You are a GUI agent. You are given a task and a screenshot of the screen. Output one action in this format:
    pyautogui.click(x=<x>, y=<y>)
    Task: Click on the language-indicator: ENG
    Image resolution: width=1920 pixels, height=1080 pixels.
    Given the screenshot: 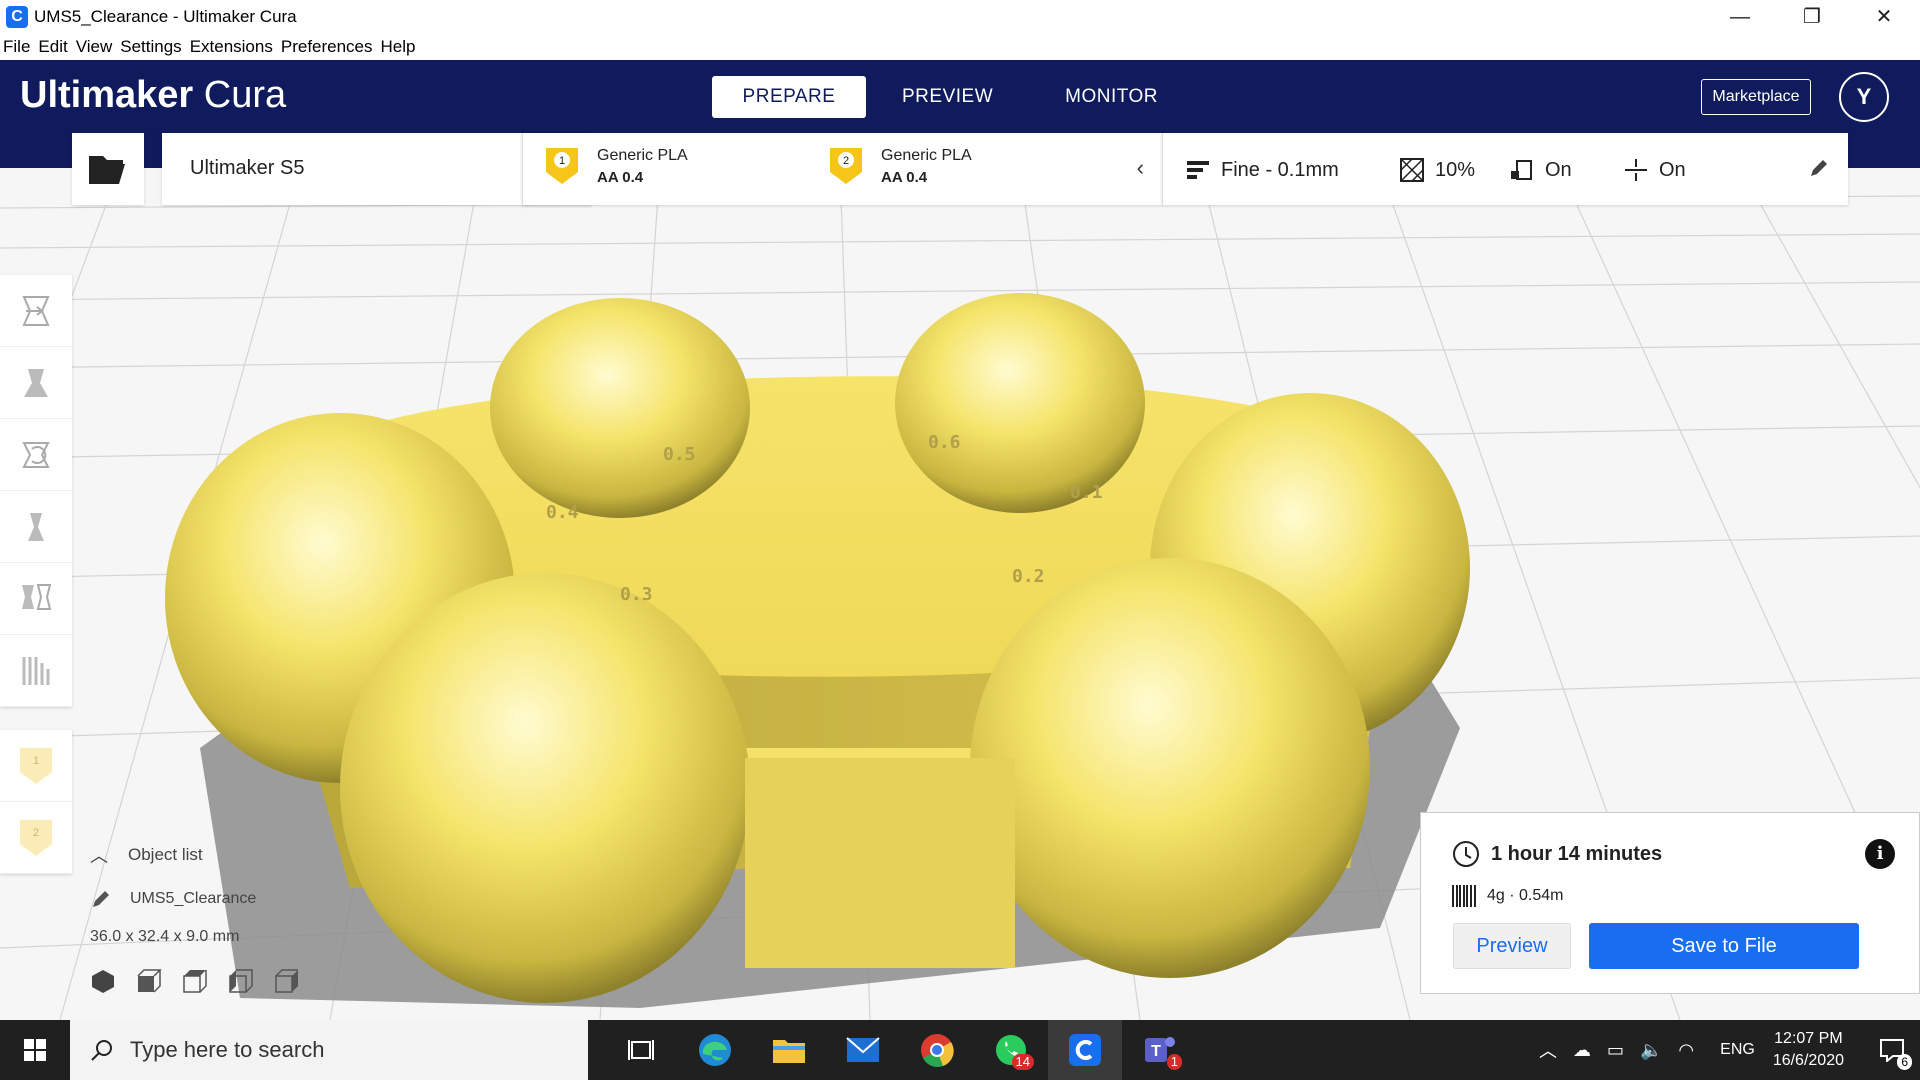 What is the action you would take?
    pyautogui.click(x=1737, y=1050)
    